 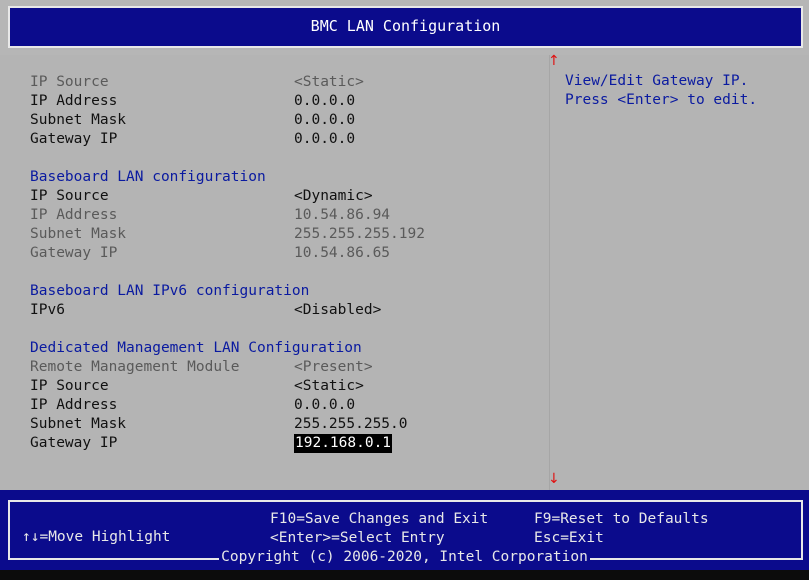 What do you see at coordinates (148, 177) in the screenshot?
I see `section-baseboard-lan: Baseboard LAN configuration` at bounding box center [148, 177].